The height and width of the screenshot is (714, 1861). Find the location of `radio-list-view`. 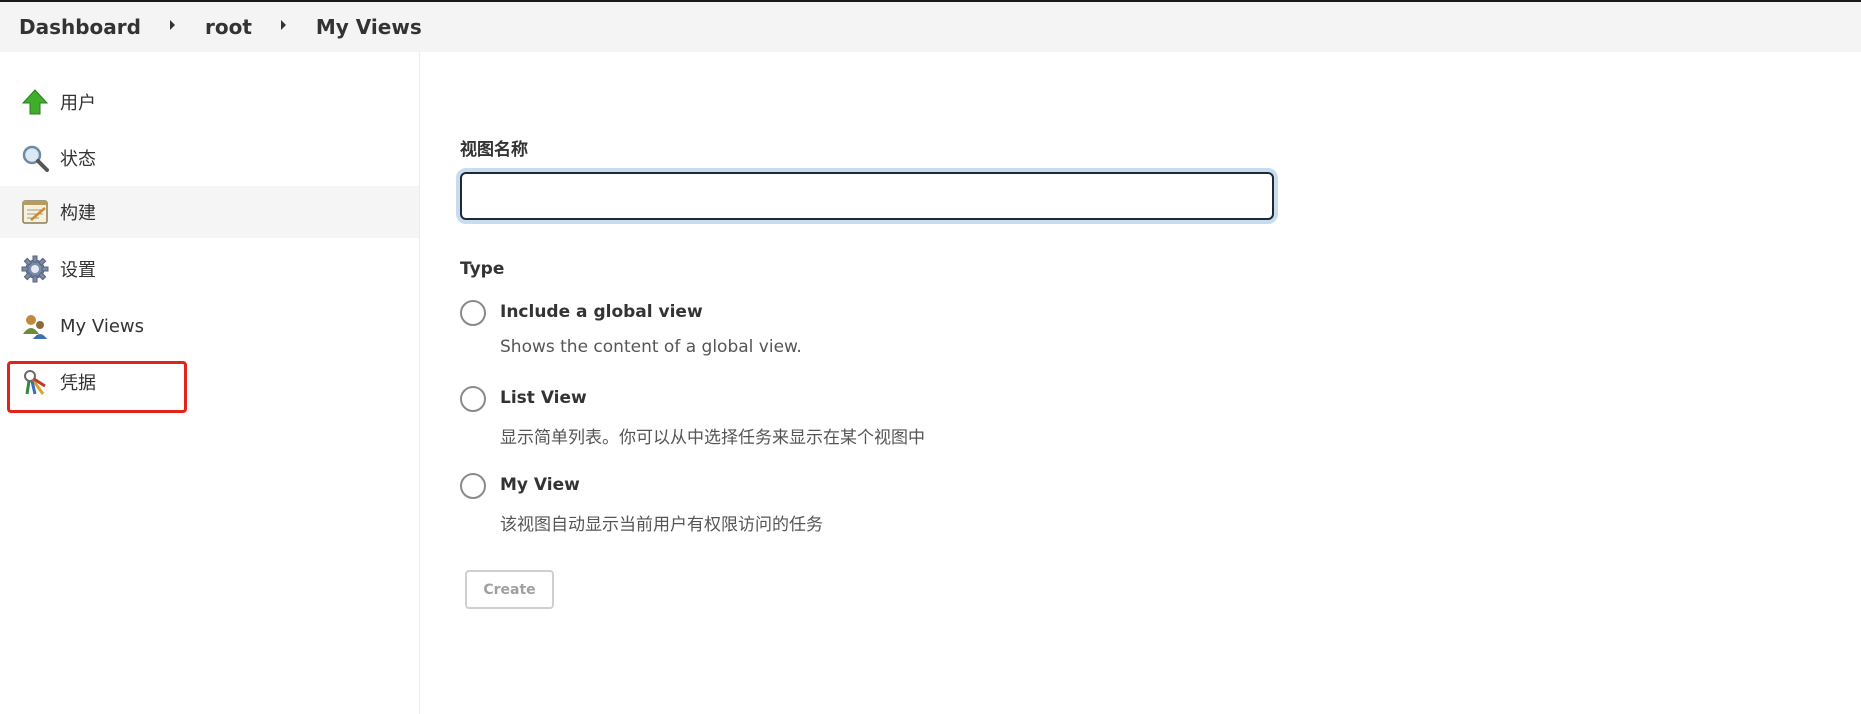

radio-list-view is located at coordinates (473, 399).